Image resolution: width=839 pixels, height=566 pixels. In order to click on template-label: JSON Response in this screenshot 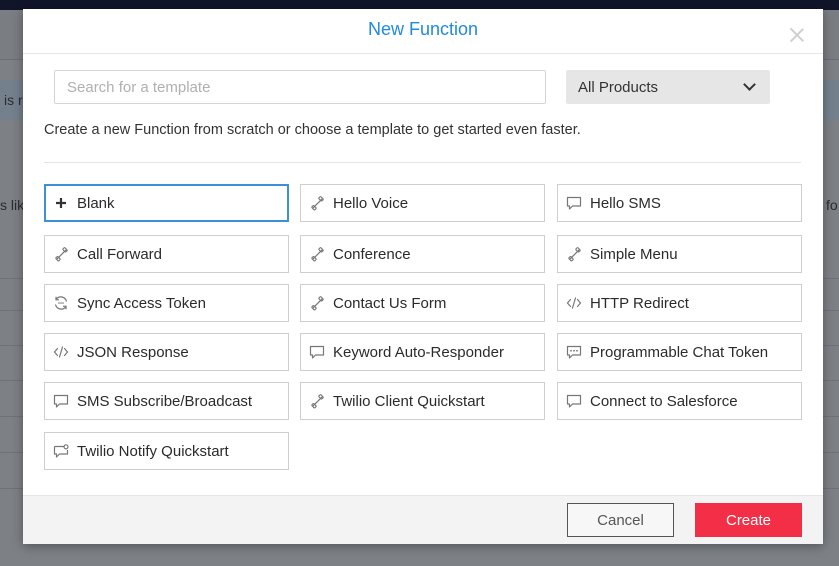, I will do `click(133, 352)`.